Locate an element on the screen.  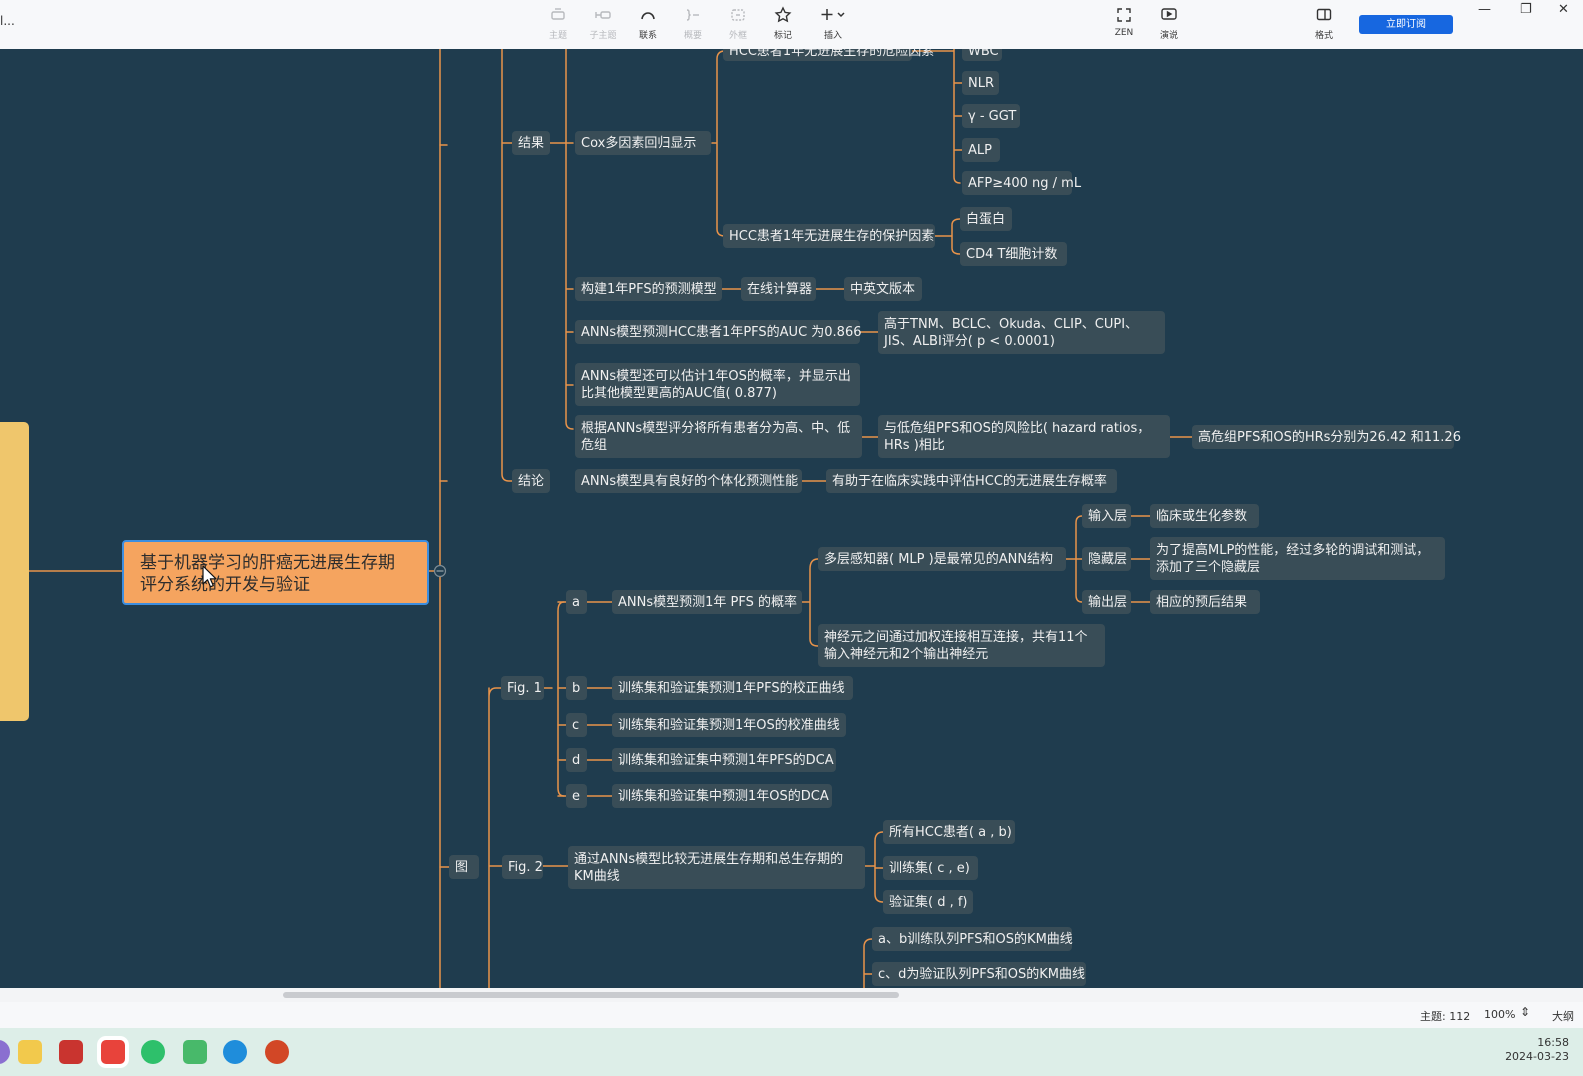
status-bar: 主题: 112 100% ⇕ 大纲 is located at coordinates (791, 1015).